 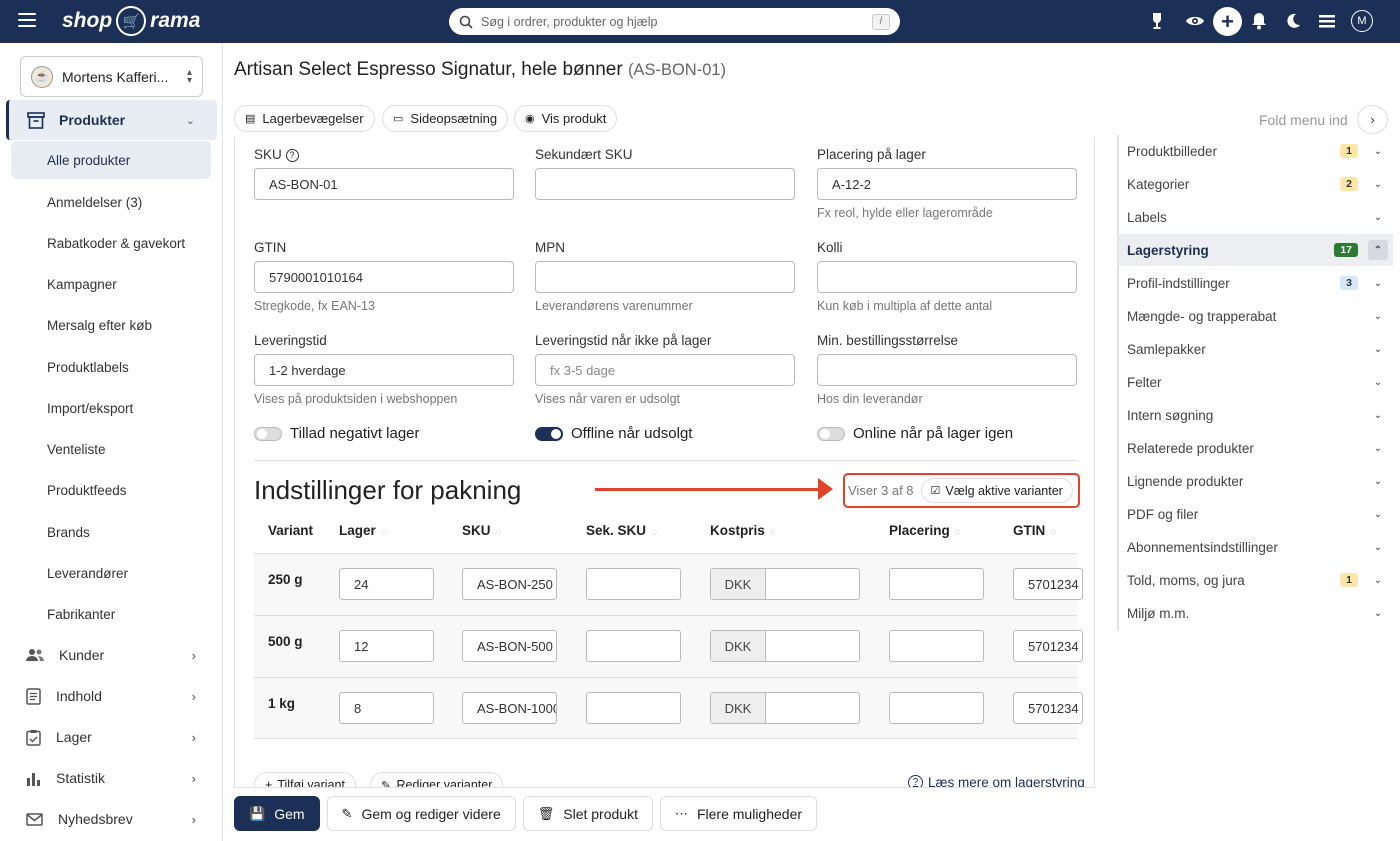 What do you see at coordinates (1034, 530) in the screenshot?
I see `column-header-gtin: GTIN ◌` at bounding box center [1034, 530].